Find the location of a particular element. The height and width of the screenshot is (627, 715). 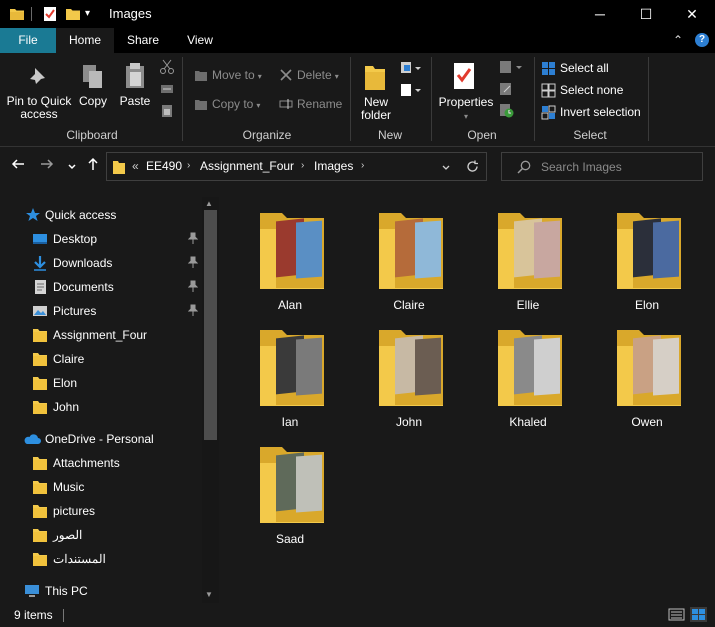

folder-item: Claire is located at coordinates (401, 256).